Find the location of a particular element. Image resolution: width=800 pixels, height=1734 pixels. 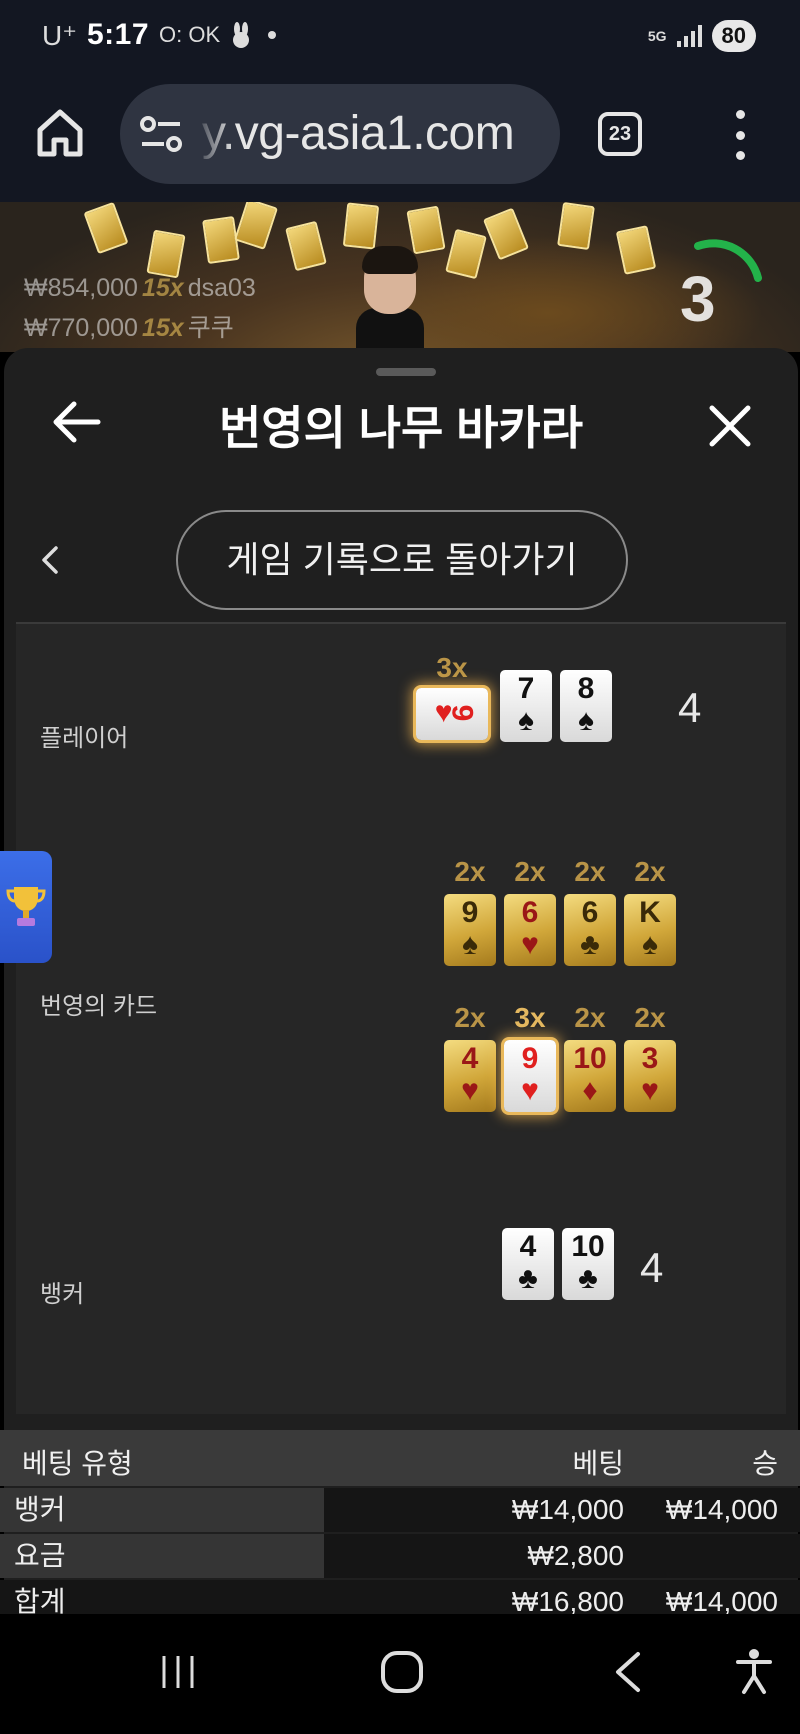

accessibility-icon is located at coordinates (754, 1672).